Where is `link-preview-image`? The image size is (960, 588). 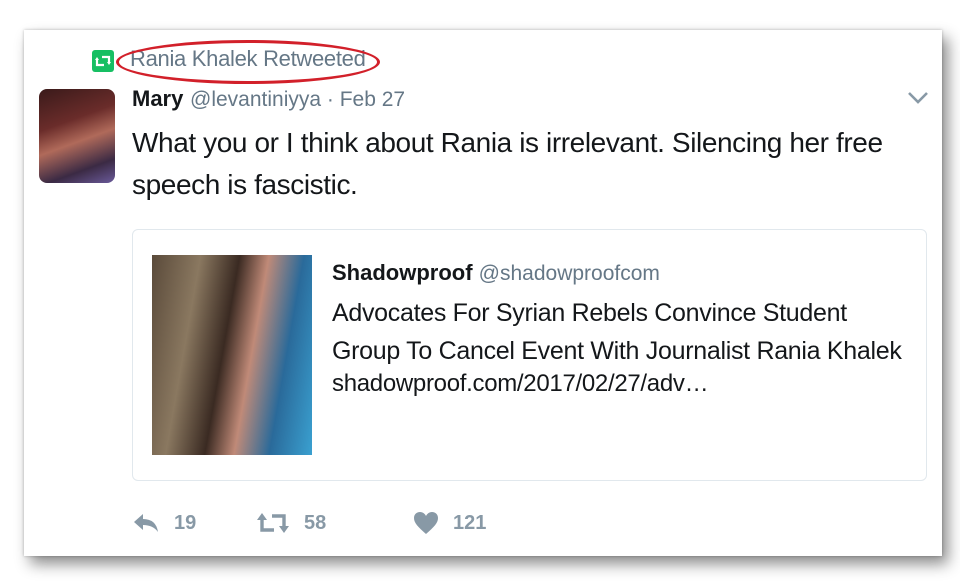 link-preview-image is located at coordinates (232, 355).